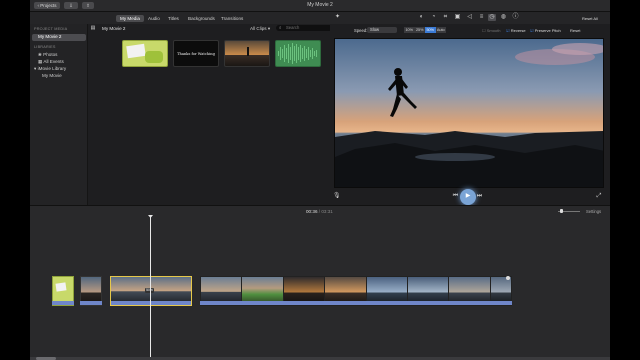  Describe the element at coordinates (492, 17) in the screenshot. I see `speed-icon: ◷` at that location.